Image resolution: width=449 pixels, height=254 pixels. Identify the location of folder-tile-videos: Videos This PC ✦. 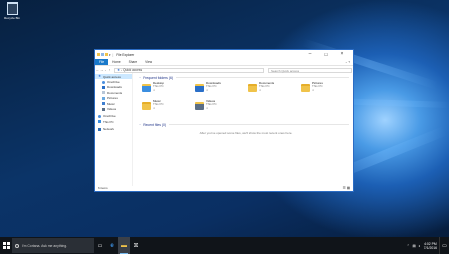
(221, 107).